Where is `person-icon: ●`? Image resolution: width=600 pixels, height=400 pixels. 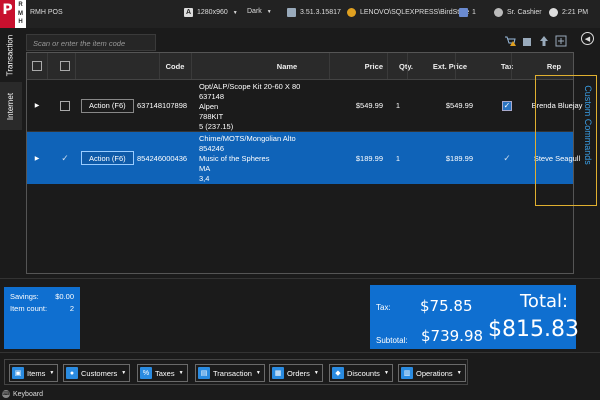 person-icon: ● is located at coordinates (72, 373).